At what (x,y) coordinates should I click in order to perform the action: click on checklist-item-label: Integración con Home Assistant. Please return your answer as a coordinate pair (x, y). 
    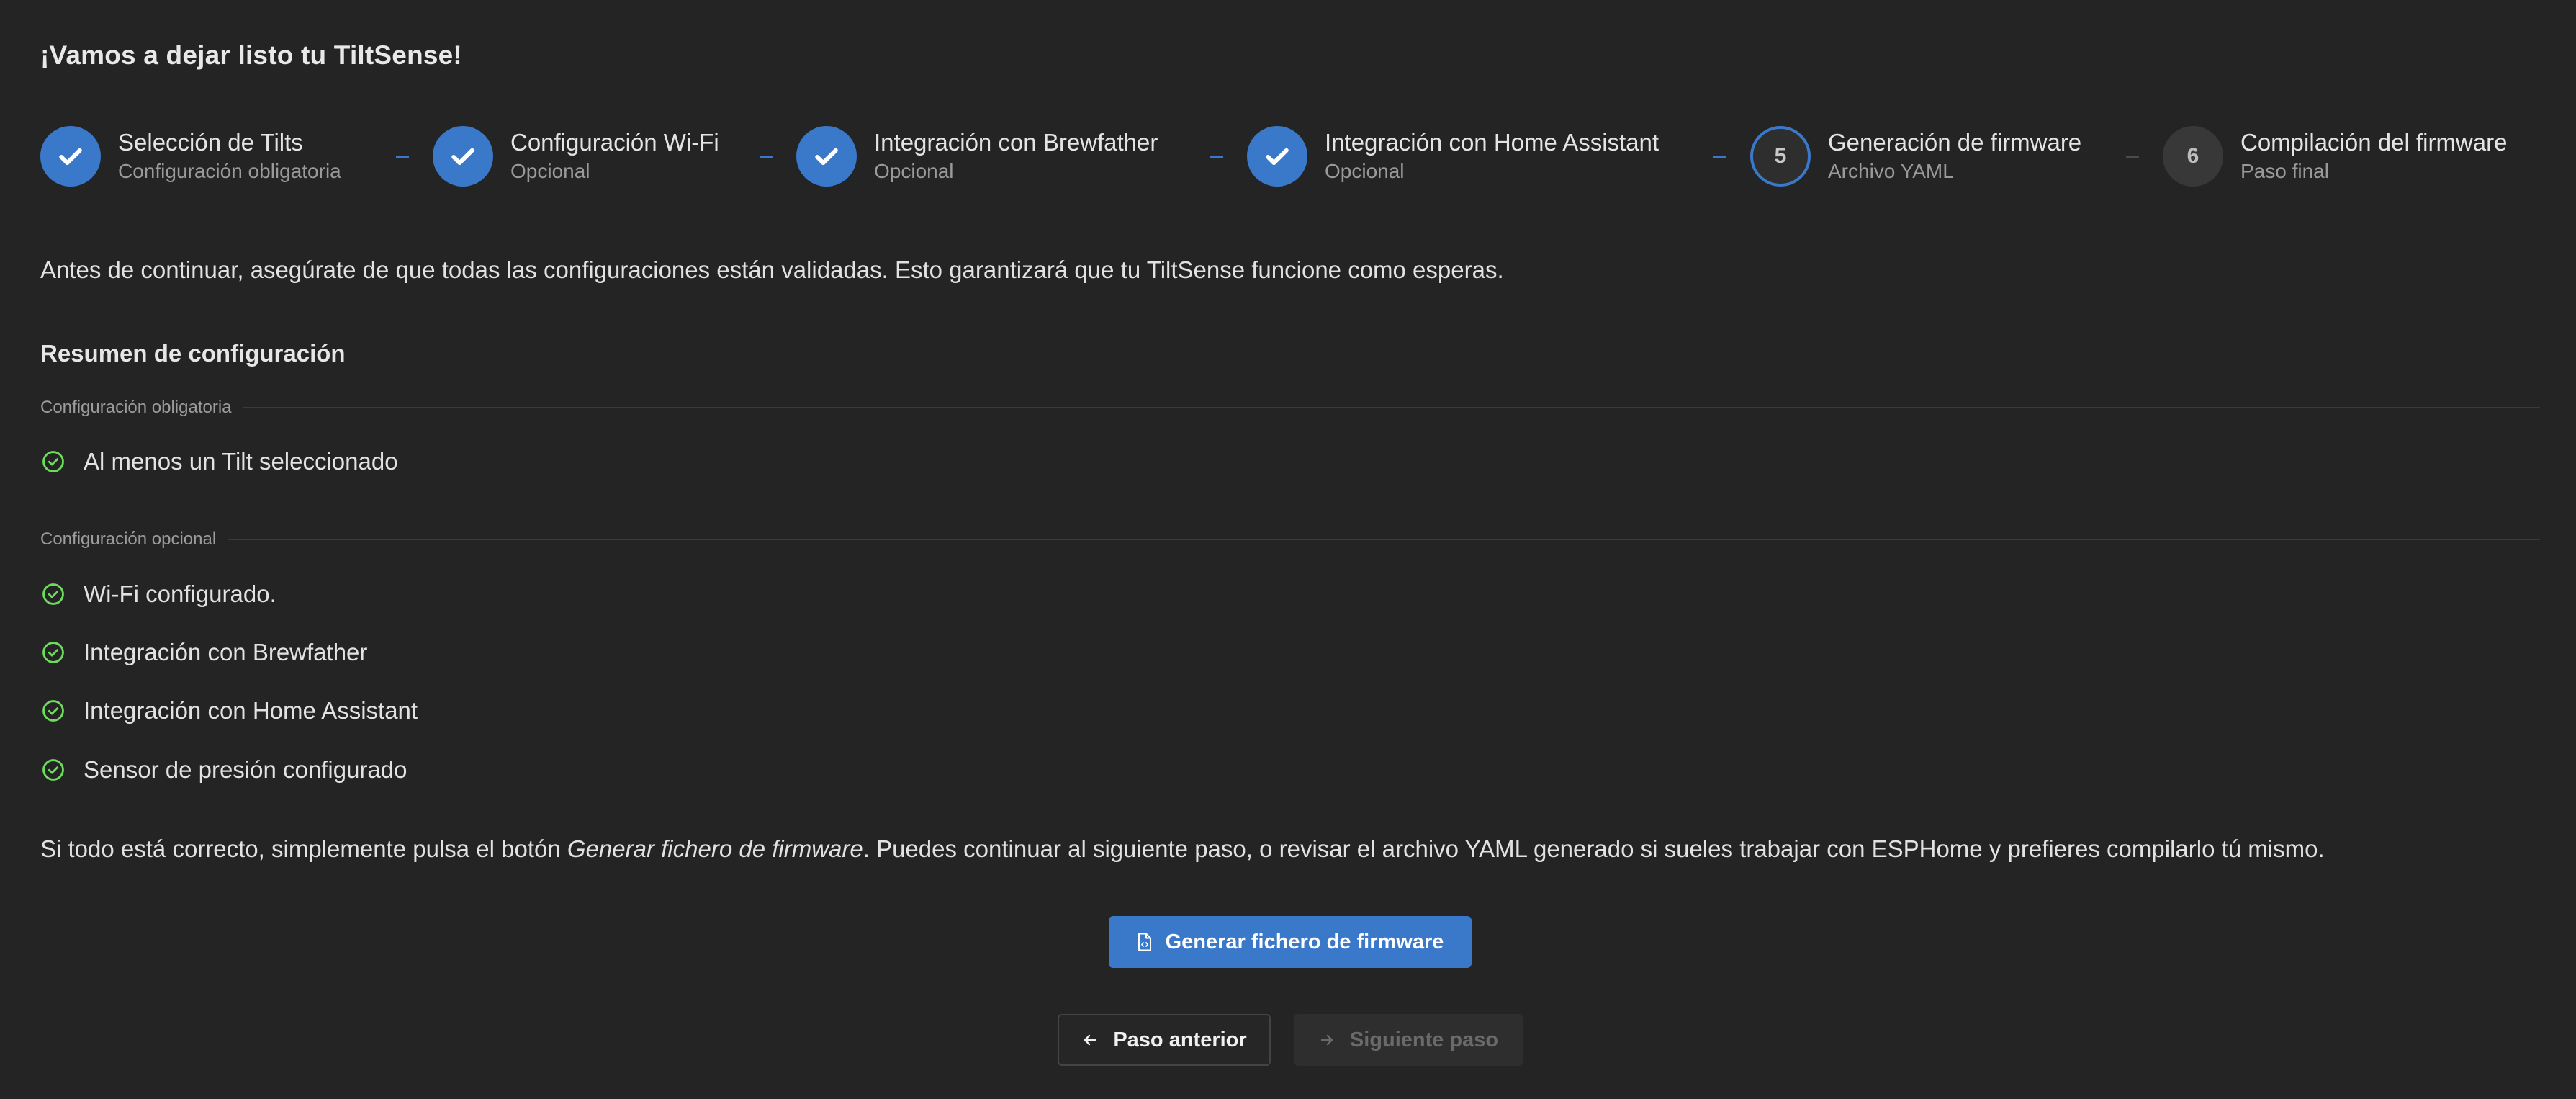
    Looking at the image, I should click on (251, 710).